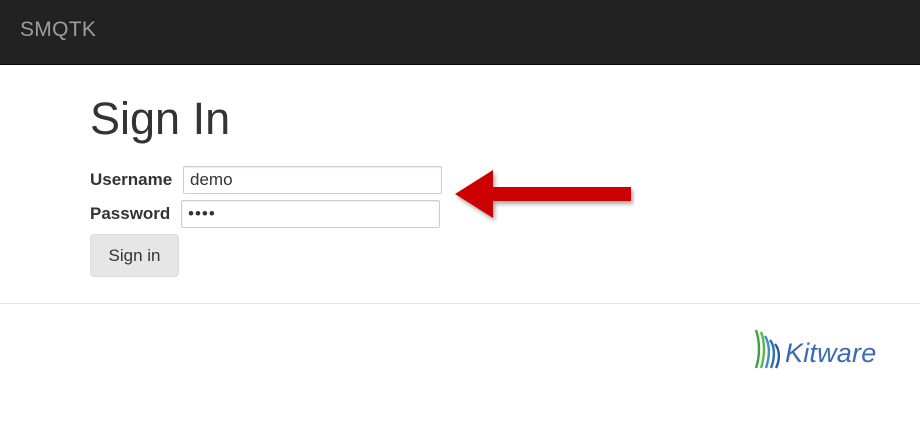  I want to click on username-input, so click(312, 180).